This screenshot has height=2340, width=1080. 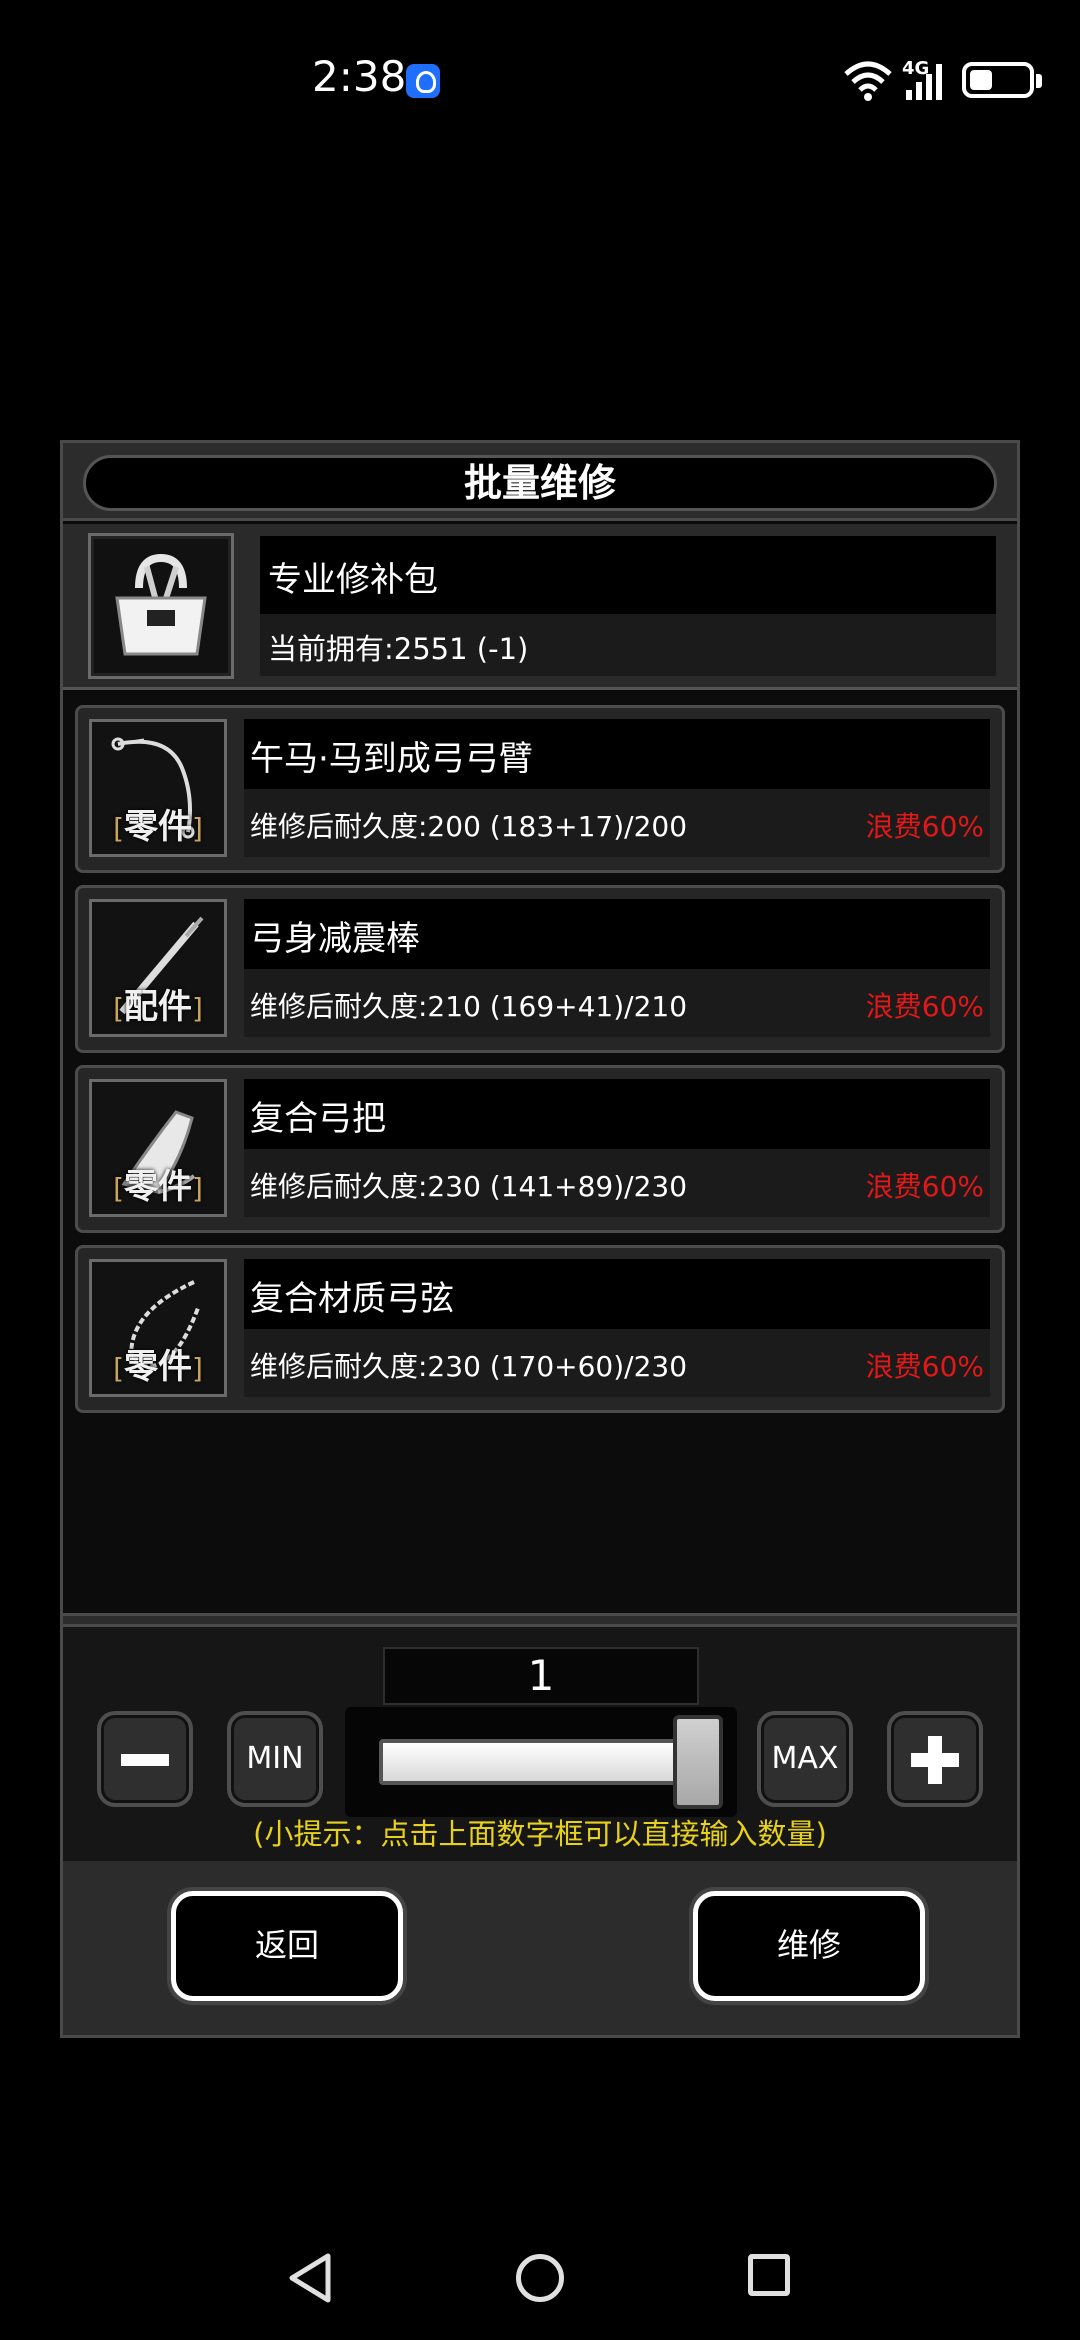 I want to click on item-durability: 维修后耐久度:200 (183+17)/200, so click(x=469, y=826).